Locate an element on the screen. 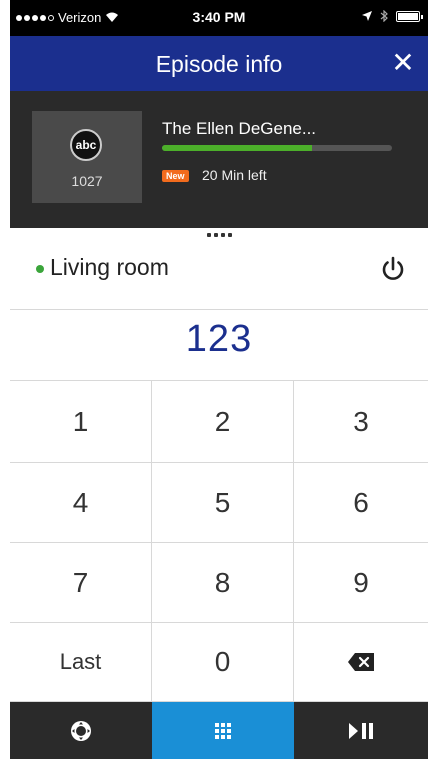 The image size is (428, 759). page-title: Episode info is located at coordinates (219, 64).